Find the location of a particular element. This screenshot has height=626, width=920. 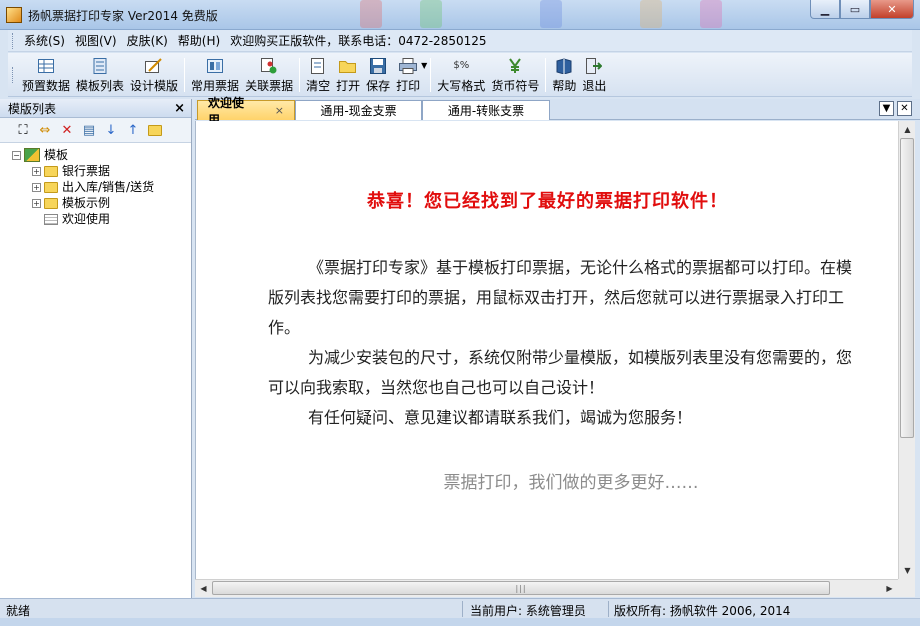

horizontal-scrollbar: ◀ ||| ▶ is located at coordinates (546, 588).